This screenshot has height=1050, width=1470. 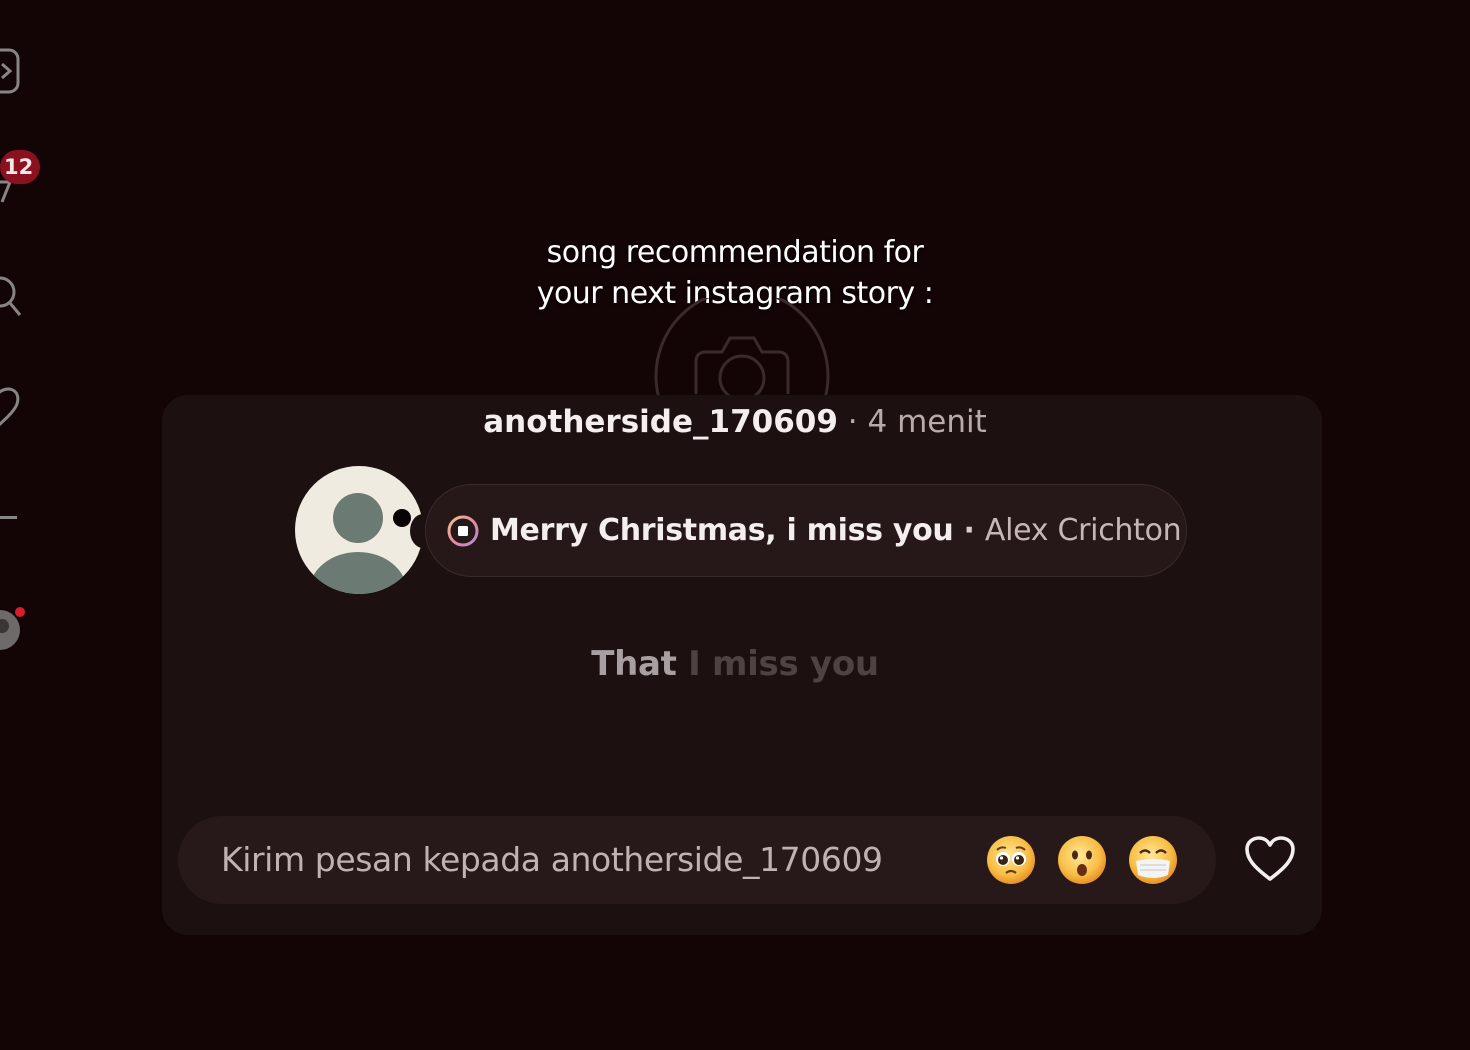 What do you see at coordinates (20, 167) in the screenshot?
I see `notifications-badge: 12` at bounding box center [20, 167].